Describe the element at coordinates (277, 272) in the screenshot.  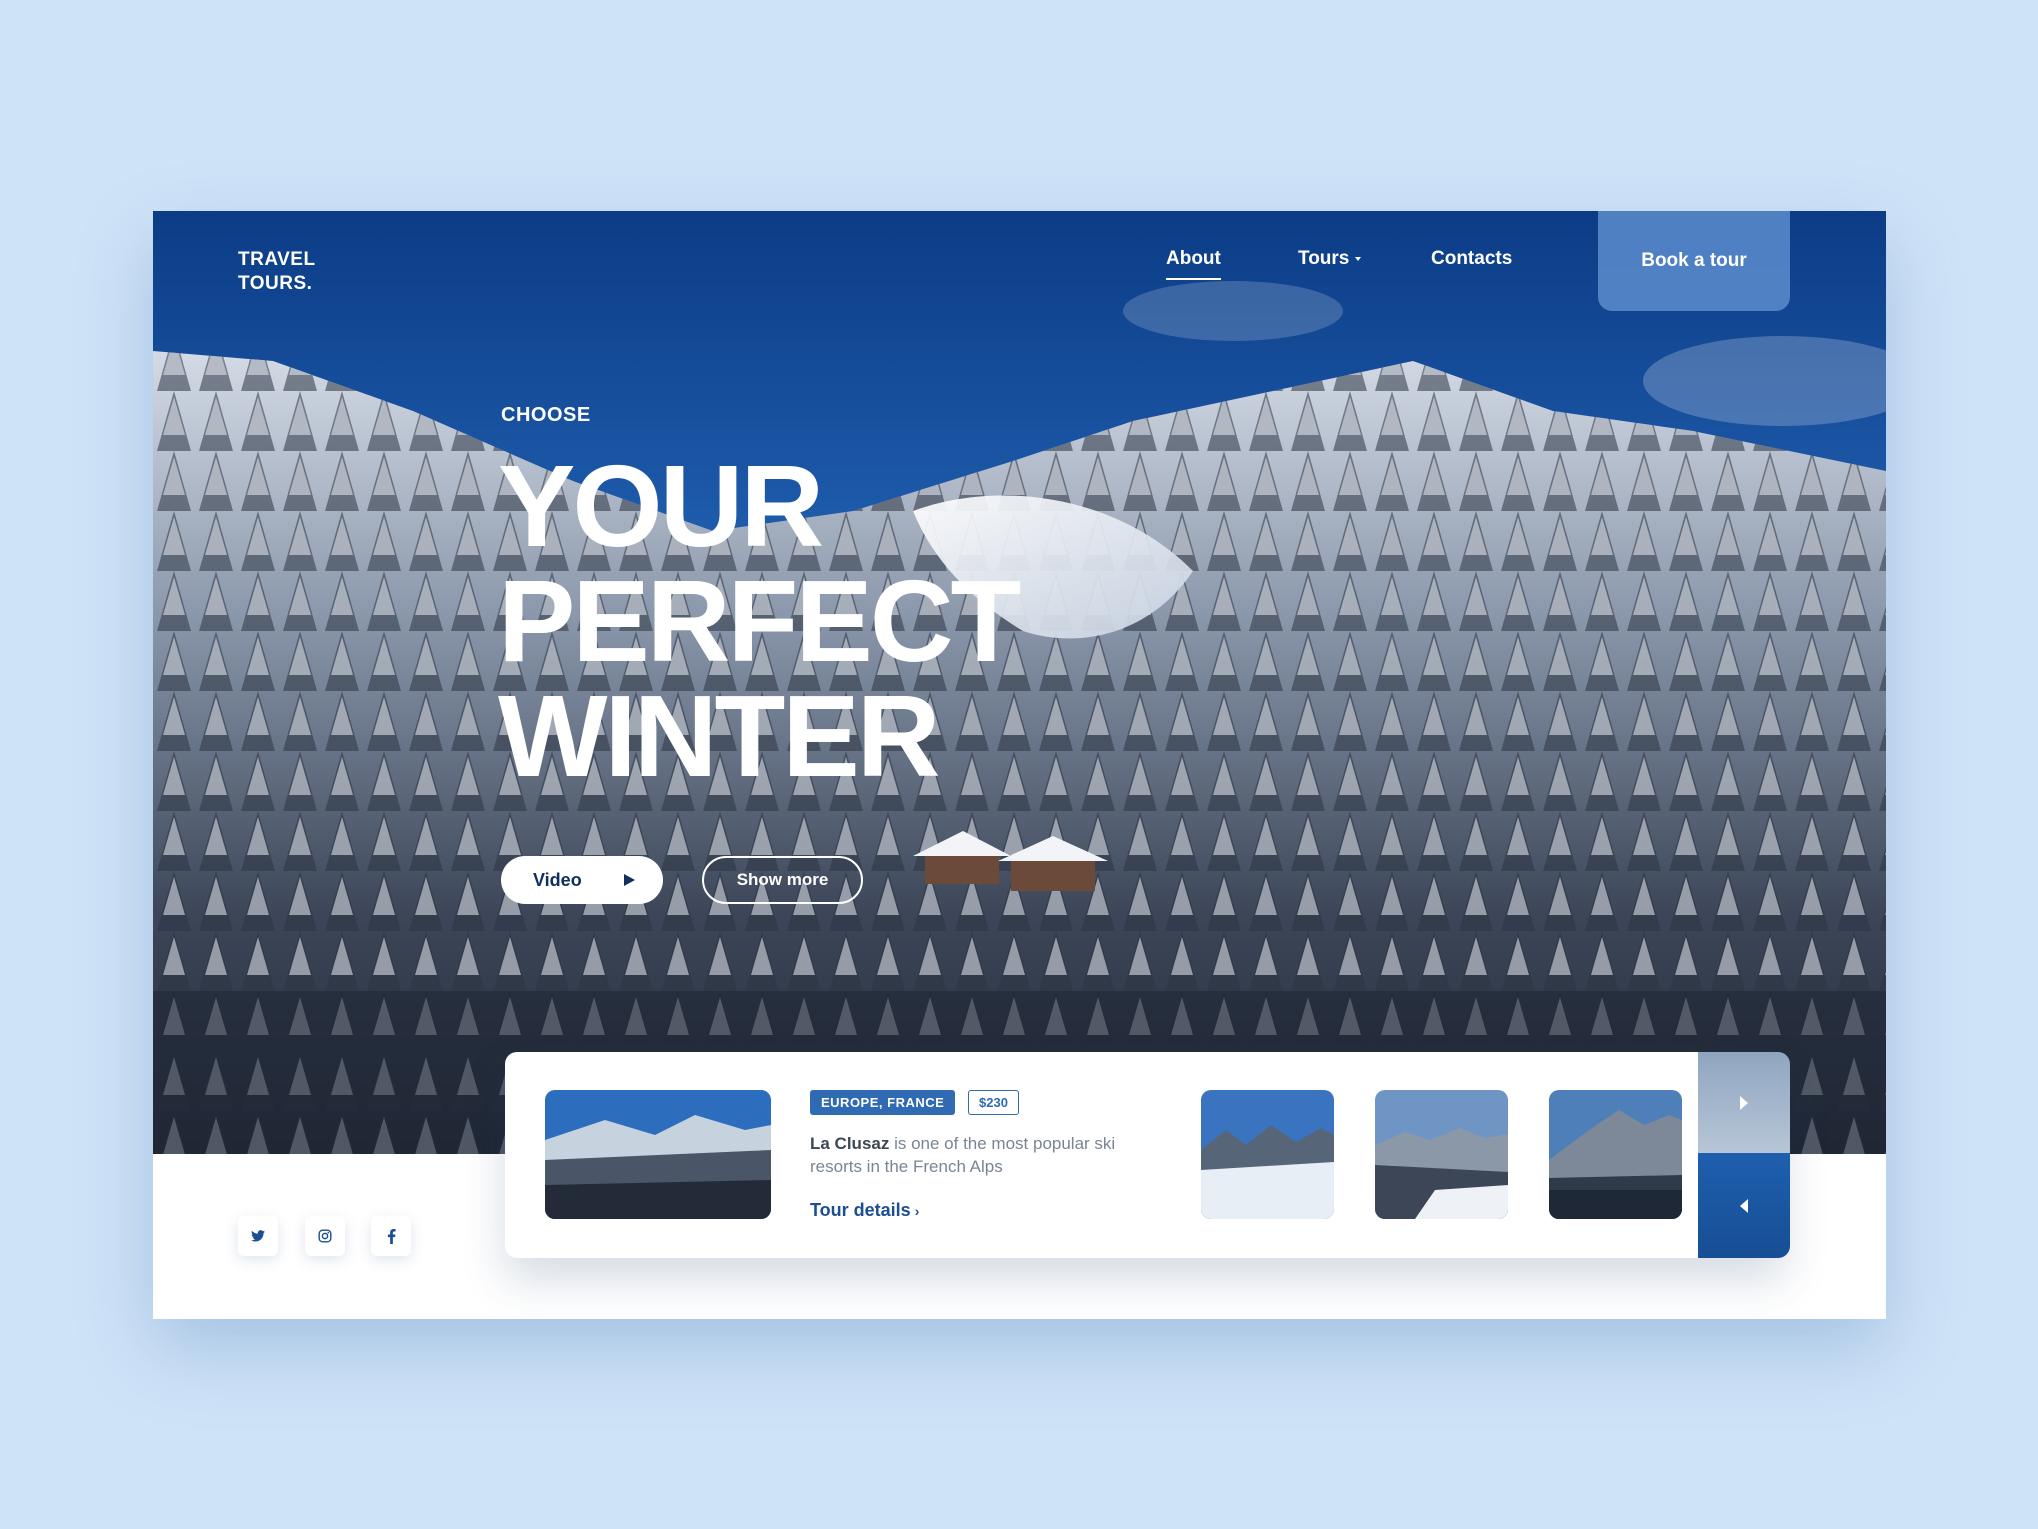
I see `brand-logo: TRAVEL TOURS.` at that location.